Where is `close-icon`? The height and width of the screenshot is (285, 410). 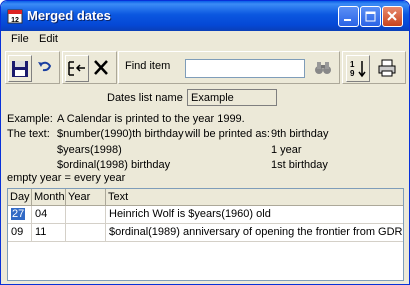
close-icon is located at coordinates (392, 16).